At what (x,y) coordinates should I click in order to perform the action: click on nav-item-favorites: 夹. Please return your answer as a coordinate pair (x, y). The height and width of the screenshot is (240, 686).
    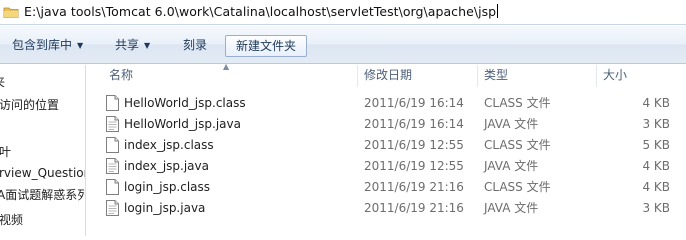
    Looking at the image, I should click on (2, 82).